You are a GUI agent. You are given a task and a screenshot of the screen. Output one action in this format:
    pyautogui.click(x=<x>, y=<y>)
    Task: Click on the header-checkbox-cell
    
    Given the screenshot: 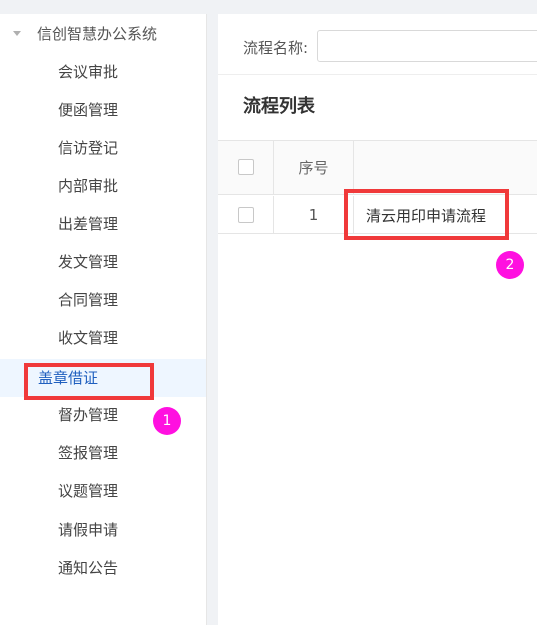 What is the action you would take?
    pyautogui.click(x=246, y=167)
    